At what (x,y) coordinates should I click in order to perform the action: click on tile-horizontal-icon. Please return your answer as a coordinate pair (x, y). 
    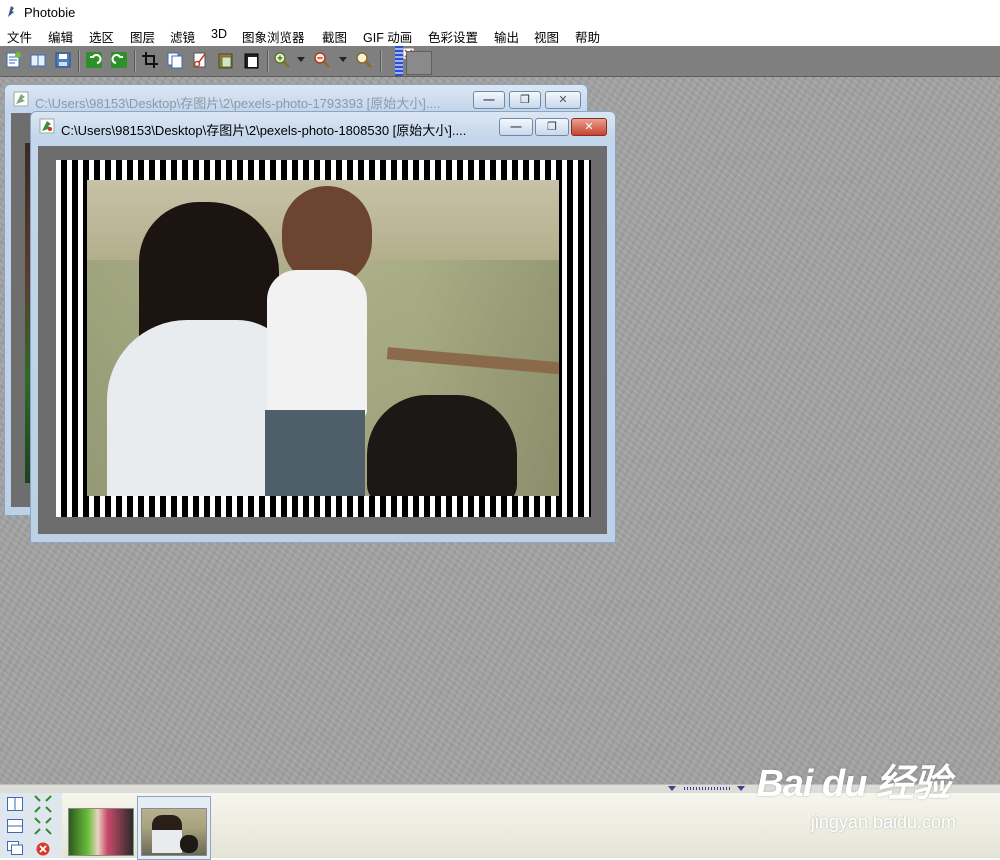
    Looking at the image, I should click on (15, 826).